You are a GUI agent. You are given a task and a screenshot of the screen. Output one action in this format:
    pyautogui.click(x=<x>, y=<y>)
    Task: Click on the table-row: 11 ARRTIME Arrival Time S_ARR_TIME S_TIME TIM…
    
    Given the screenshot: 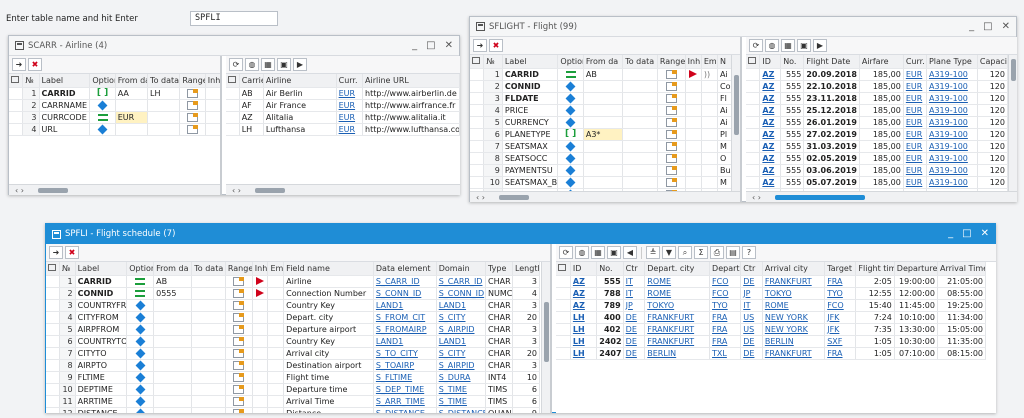 What is the action you would take?
    pyautogui.click(x=293, y=401)
    